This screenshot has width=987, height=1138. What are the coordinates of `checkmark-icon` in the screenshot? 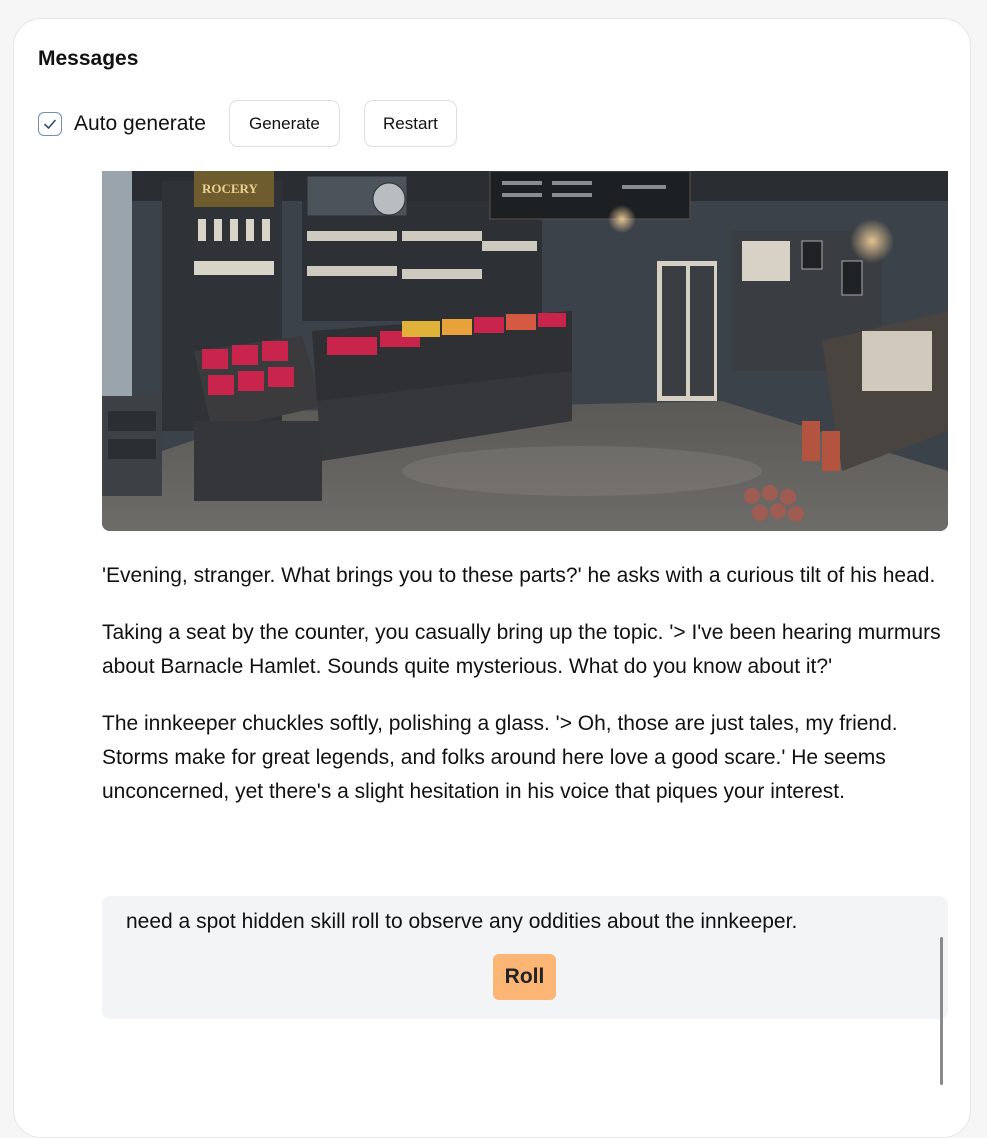 It's located at (50, 124).